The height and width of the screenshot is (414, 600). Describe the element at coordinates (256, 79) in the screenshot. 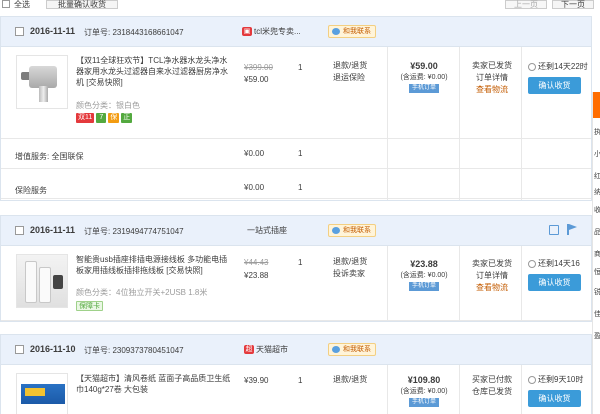

I see `unit-price: ¥59.00` at that location.